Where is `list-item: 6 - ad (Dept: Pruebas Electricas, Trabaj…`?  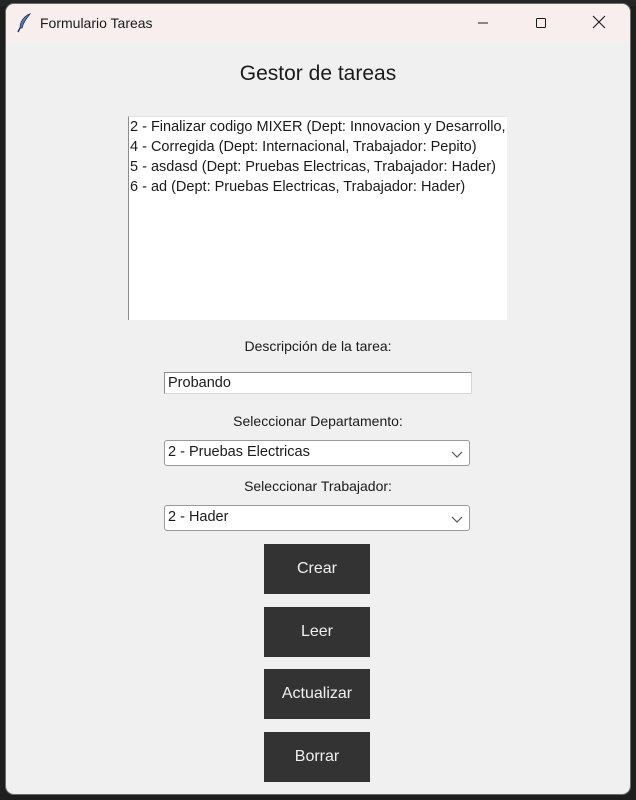
list-item: 6 - ad (Dept: Pruebas Electricas, Trabaj… is located at coordinates (318, 187).